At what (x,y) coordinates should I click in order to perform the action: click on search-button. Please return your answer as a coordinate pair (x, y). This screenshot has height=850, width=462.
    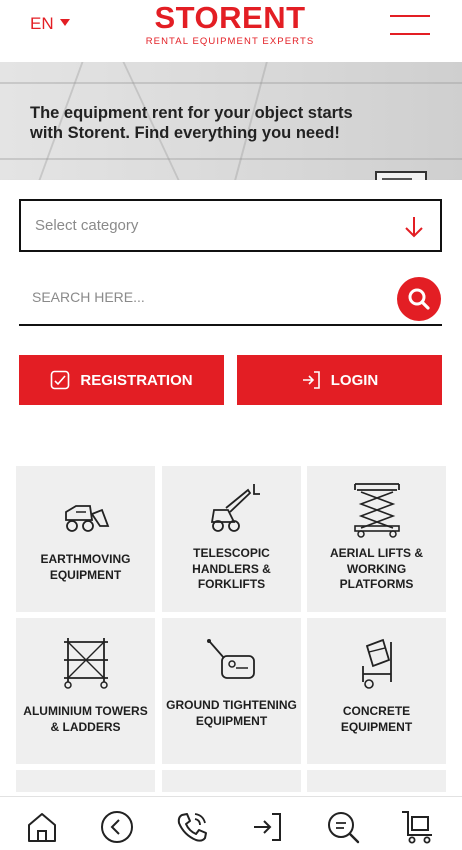
    Looking at the image, I should click on (419, 299).